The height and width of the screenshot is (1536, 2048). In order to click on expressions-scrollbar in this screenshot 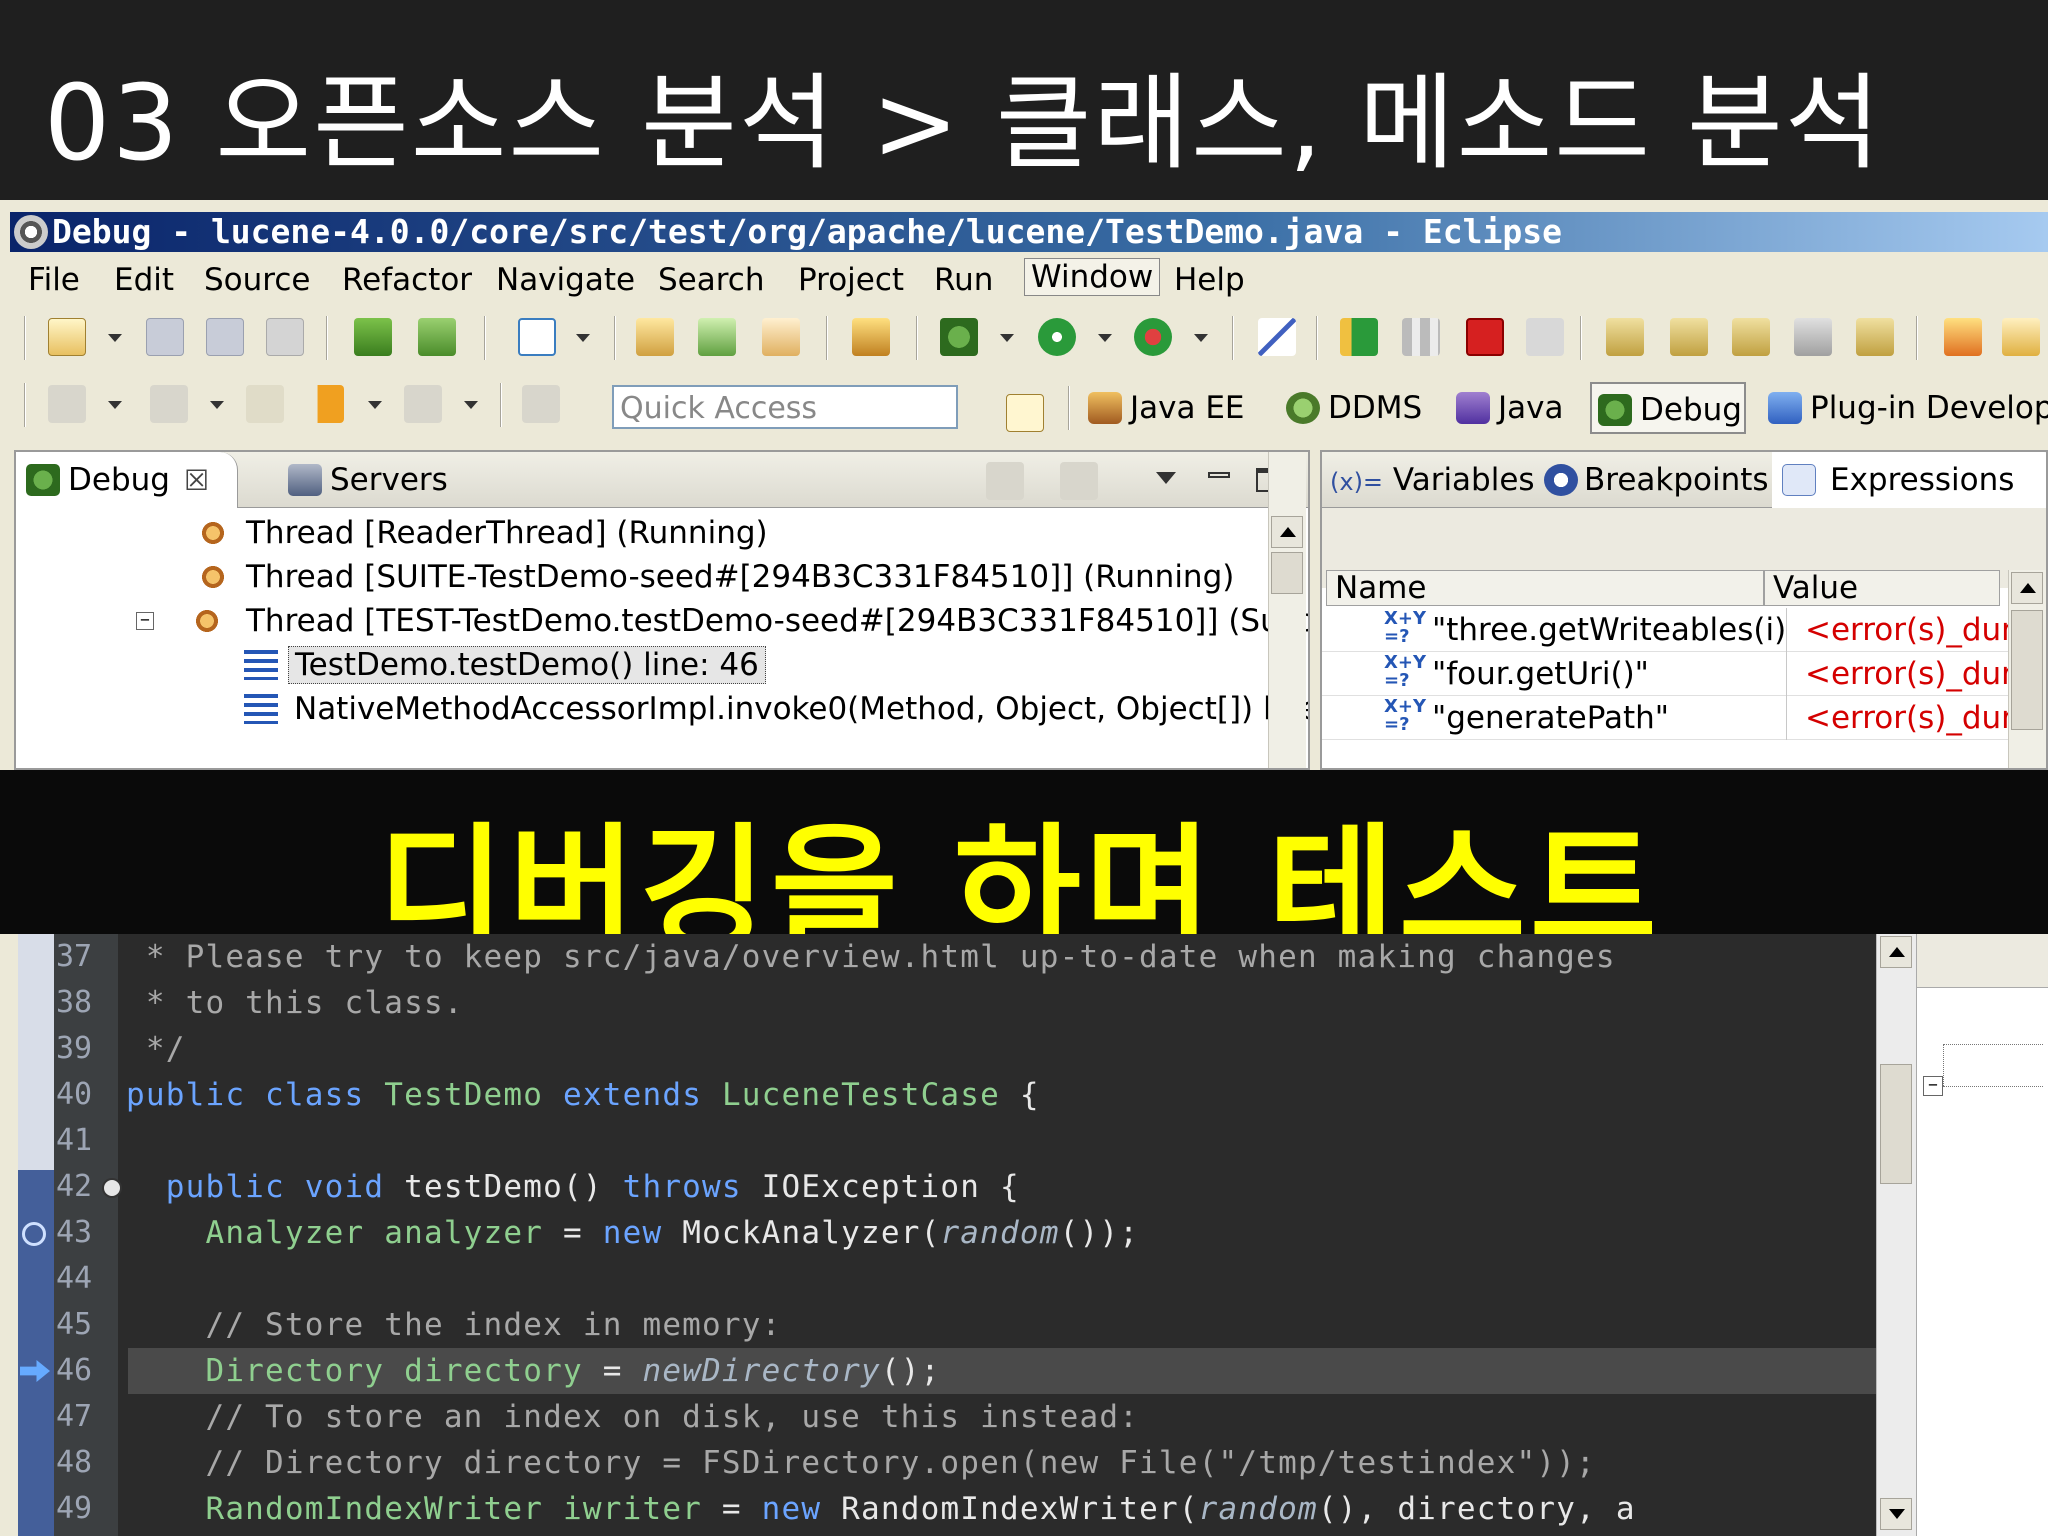, I will do `click(2027, 669)`.